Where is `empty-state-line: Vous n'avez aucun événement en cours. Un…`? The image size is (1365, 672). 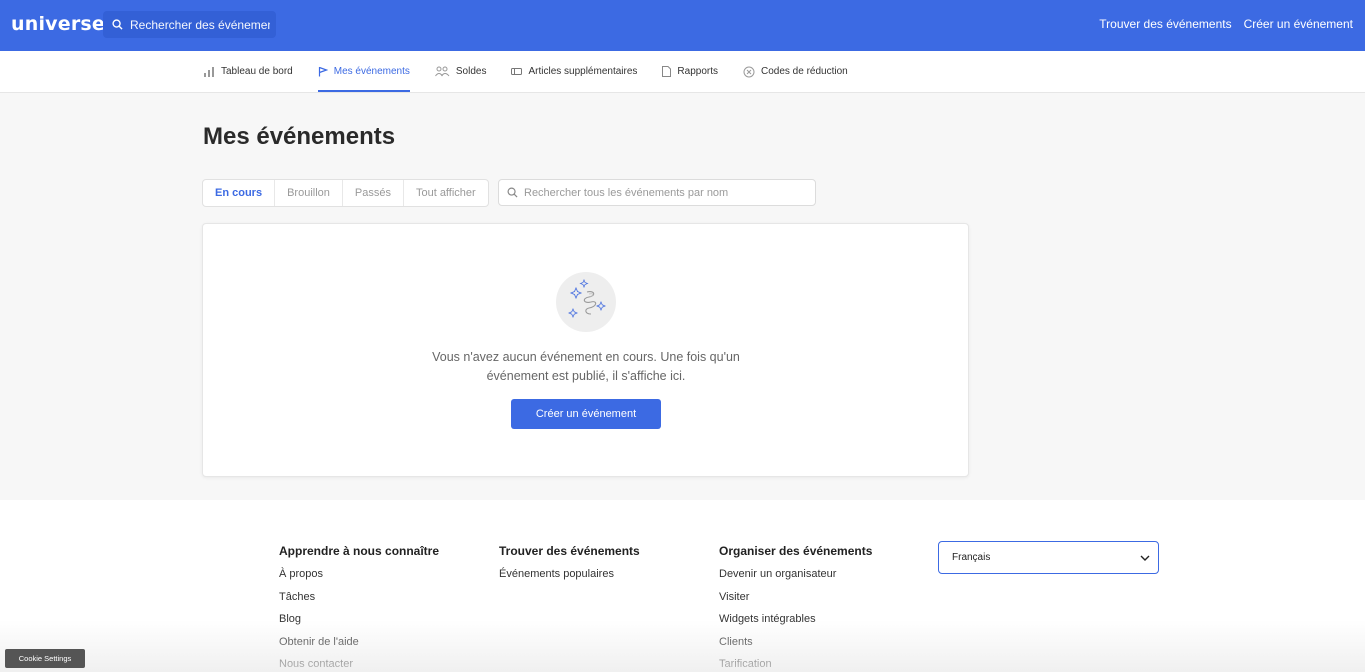
empty-state-line: Vous n'avez aucun événement en cours. Un… is located at coordinates (586, 357).